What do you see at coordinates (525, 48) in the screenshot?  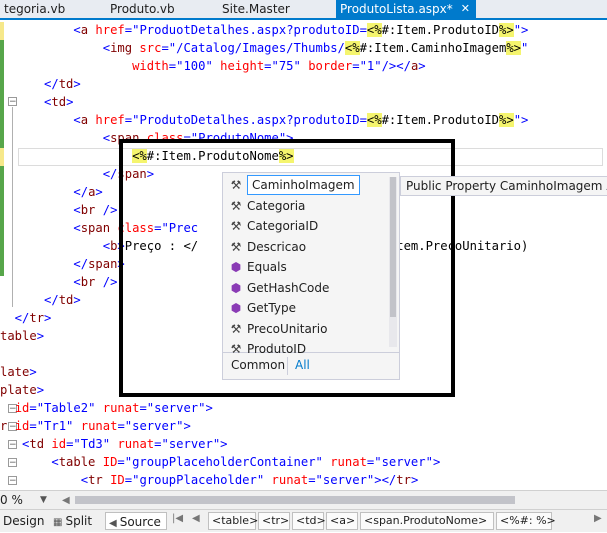 I see `code-token: "` at bounding box center [525, 48].